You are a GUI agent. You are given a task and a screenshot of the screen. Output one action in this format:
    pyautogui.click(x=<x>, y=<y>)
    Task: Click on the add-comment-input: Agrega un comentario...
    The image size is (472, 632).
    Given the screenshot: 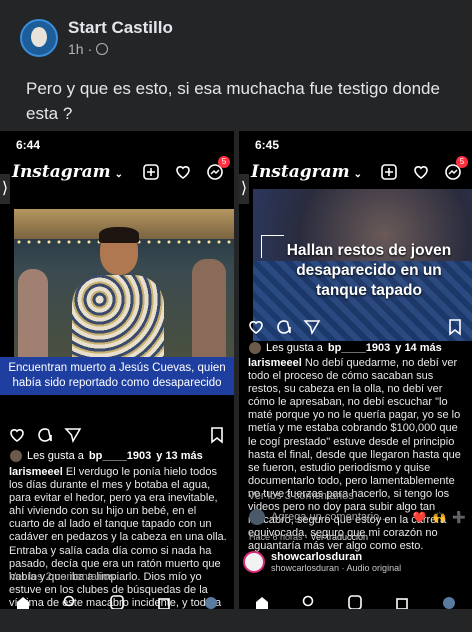 What is the action you would take?
    pyautogui.click(x=329, y=517)
    